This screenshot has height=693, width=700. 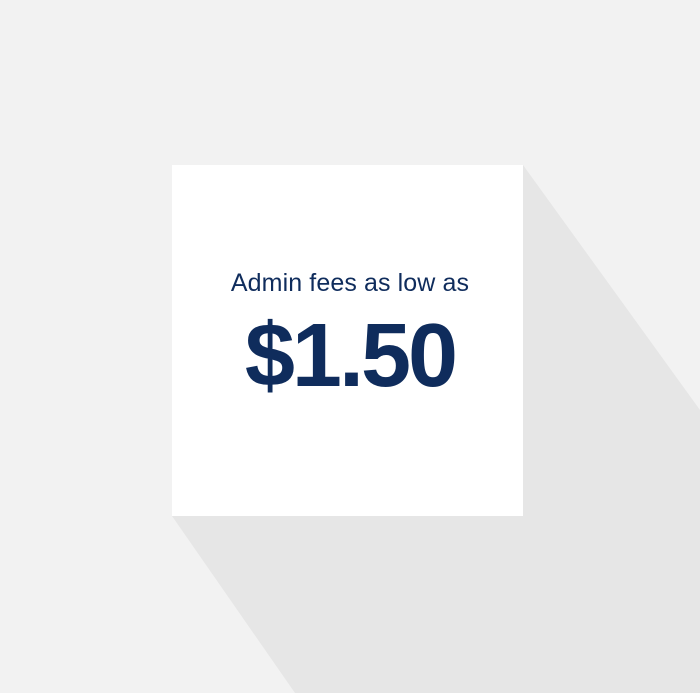 What do you see at coordinates (351, 356) in the screenshot?
I see `promo-price: $1.50` at bounding box center [351, 356].